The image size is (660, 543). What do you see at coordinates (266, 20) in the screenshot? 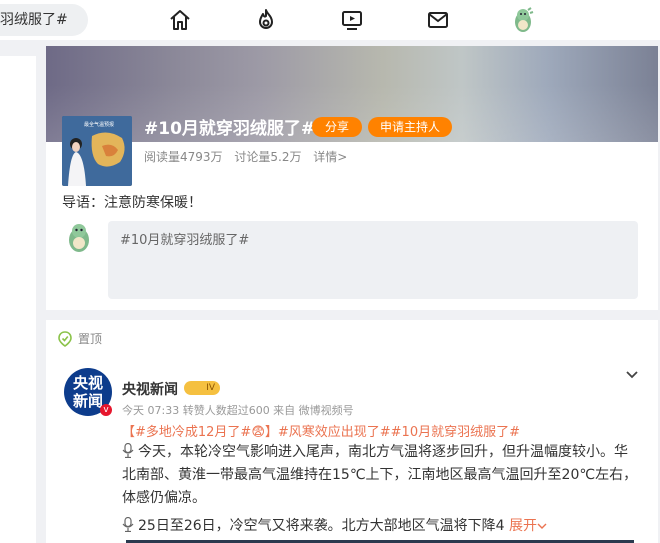
I see `hot-icon` at bounding box center [266, 20].